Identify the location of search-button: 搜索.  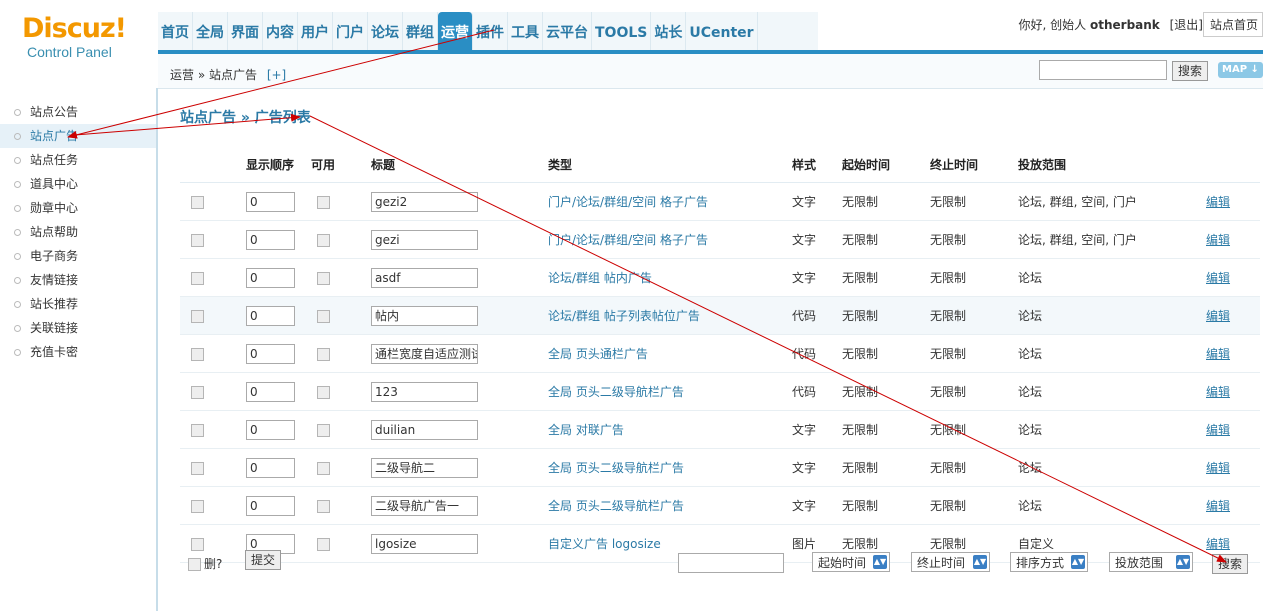
(1230, 564).